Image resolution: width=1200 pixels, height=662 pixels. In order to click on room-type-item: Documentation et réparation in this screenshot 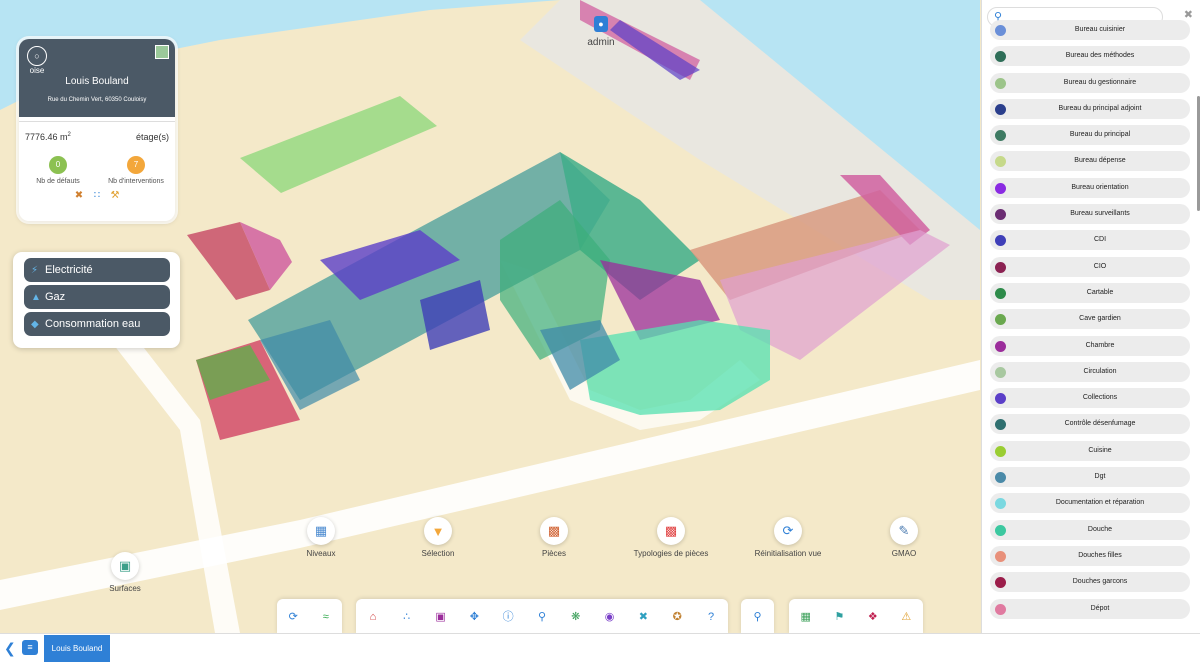, I will do `click(1090, 503)`.